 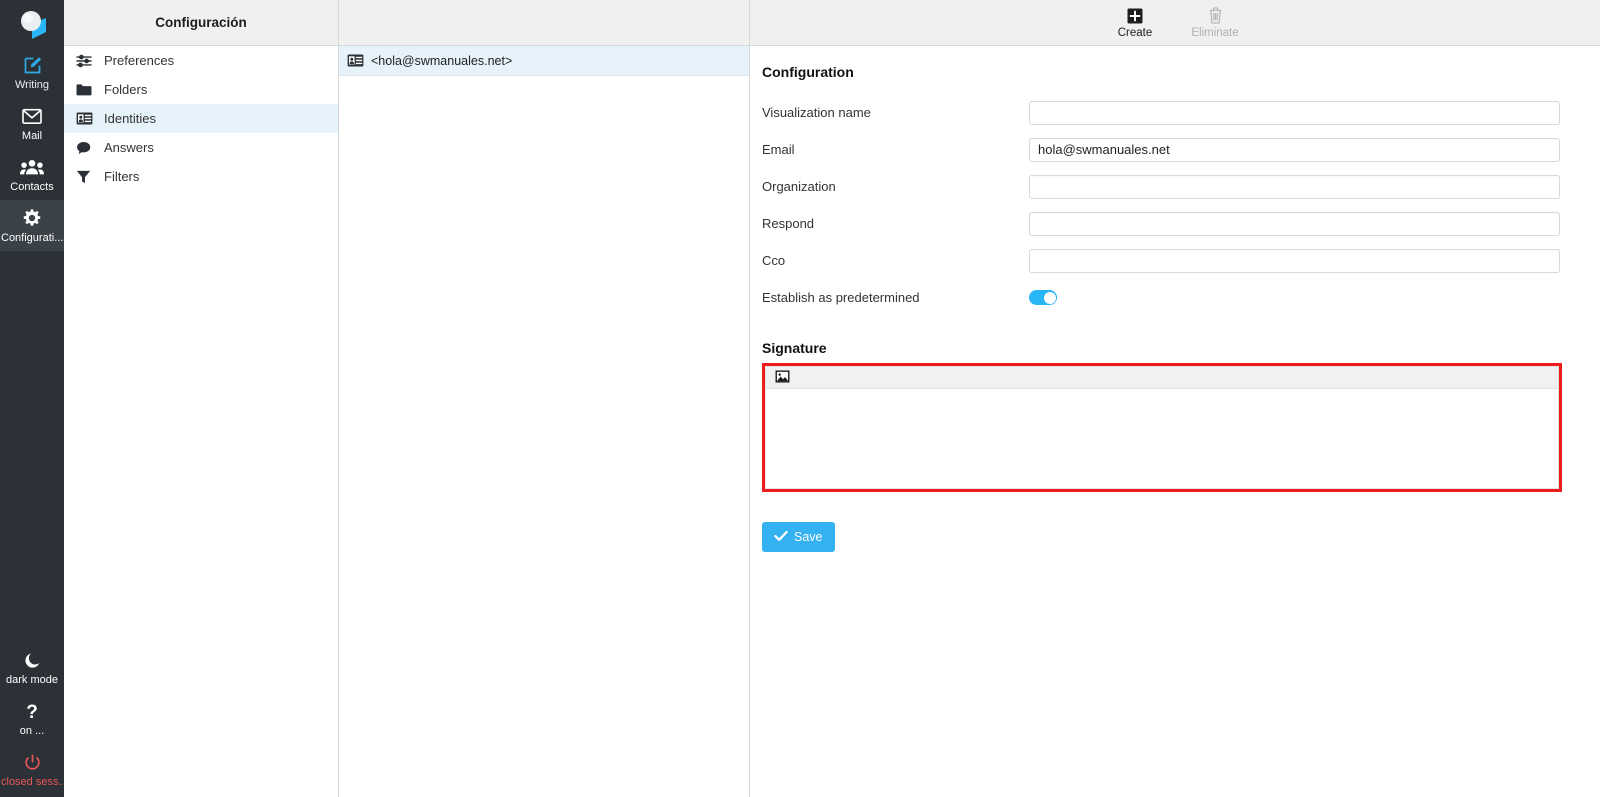 What do you see at coordinates (544, 23) in the screenshot?
I see `identity-list-header` at bounding box center [544, 23].